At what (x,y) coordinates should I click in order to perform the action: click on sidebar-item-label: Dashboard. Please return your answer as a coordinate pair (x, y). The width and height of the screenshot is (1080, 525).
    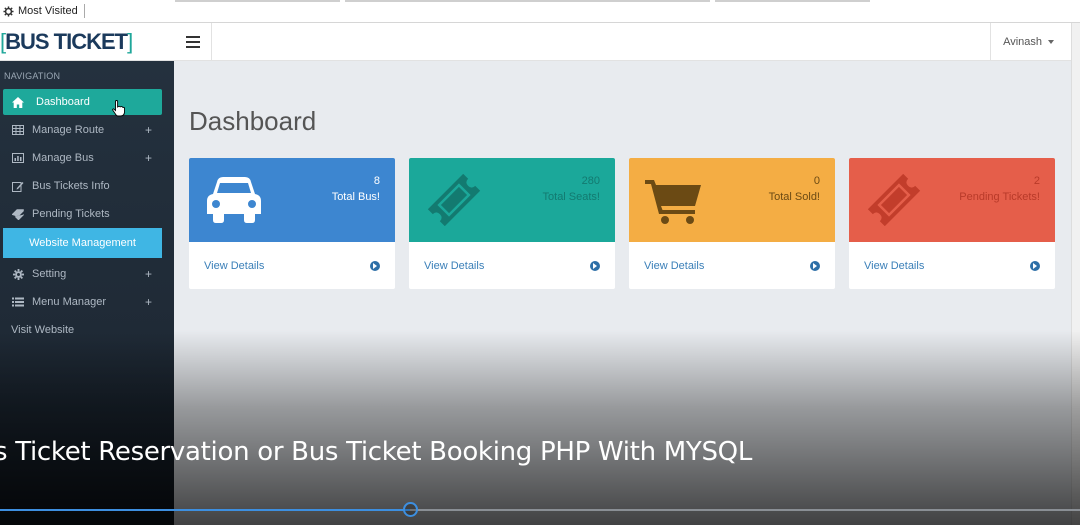
    Looking at the image, I should click on (63, 102).